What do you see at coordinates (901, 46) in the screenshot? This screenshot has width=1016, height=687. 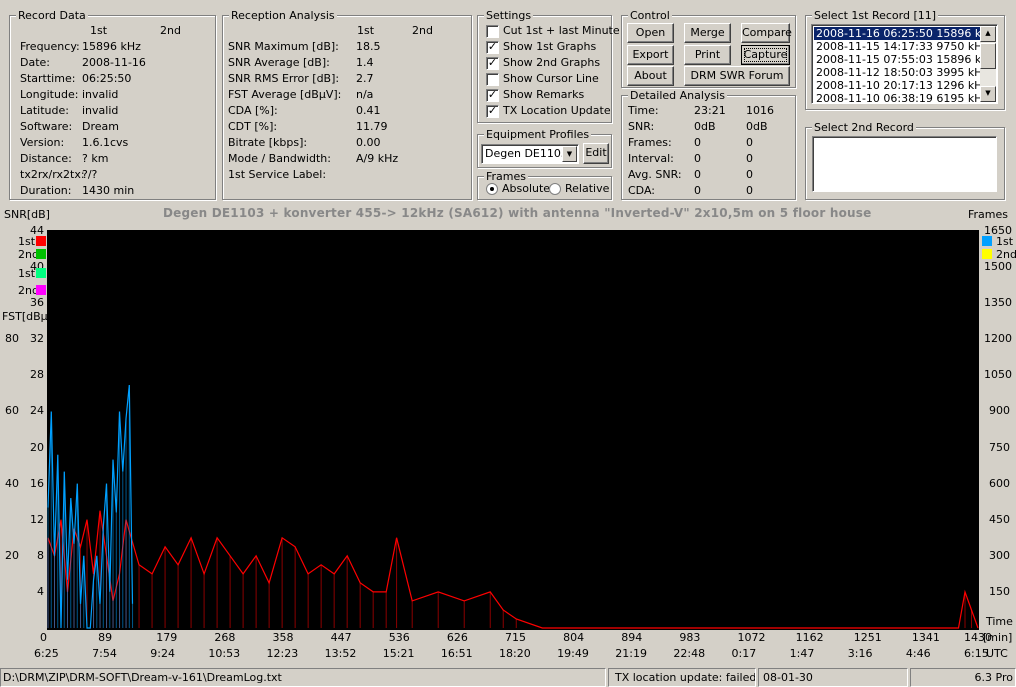 I see `record-list-item: 2008-11-15 14:17:33 9750 kHz` at bounding box center [901, 46].